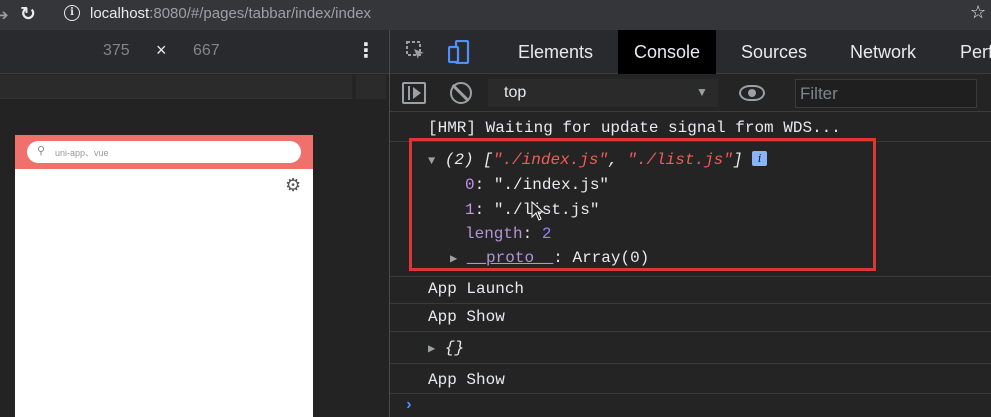 The width and height of the screenshot is (991, 417). I want to click on console-message-app-show: App Show, so click(466, 317).